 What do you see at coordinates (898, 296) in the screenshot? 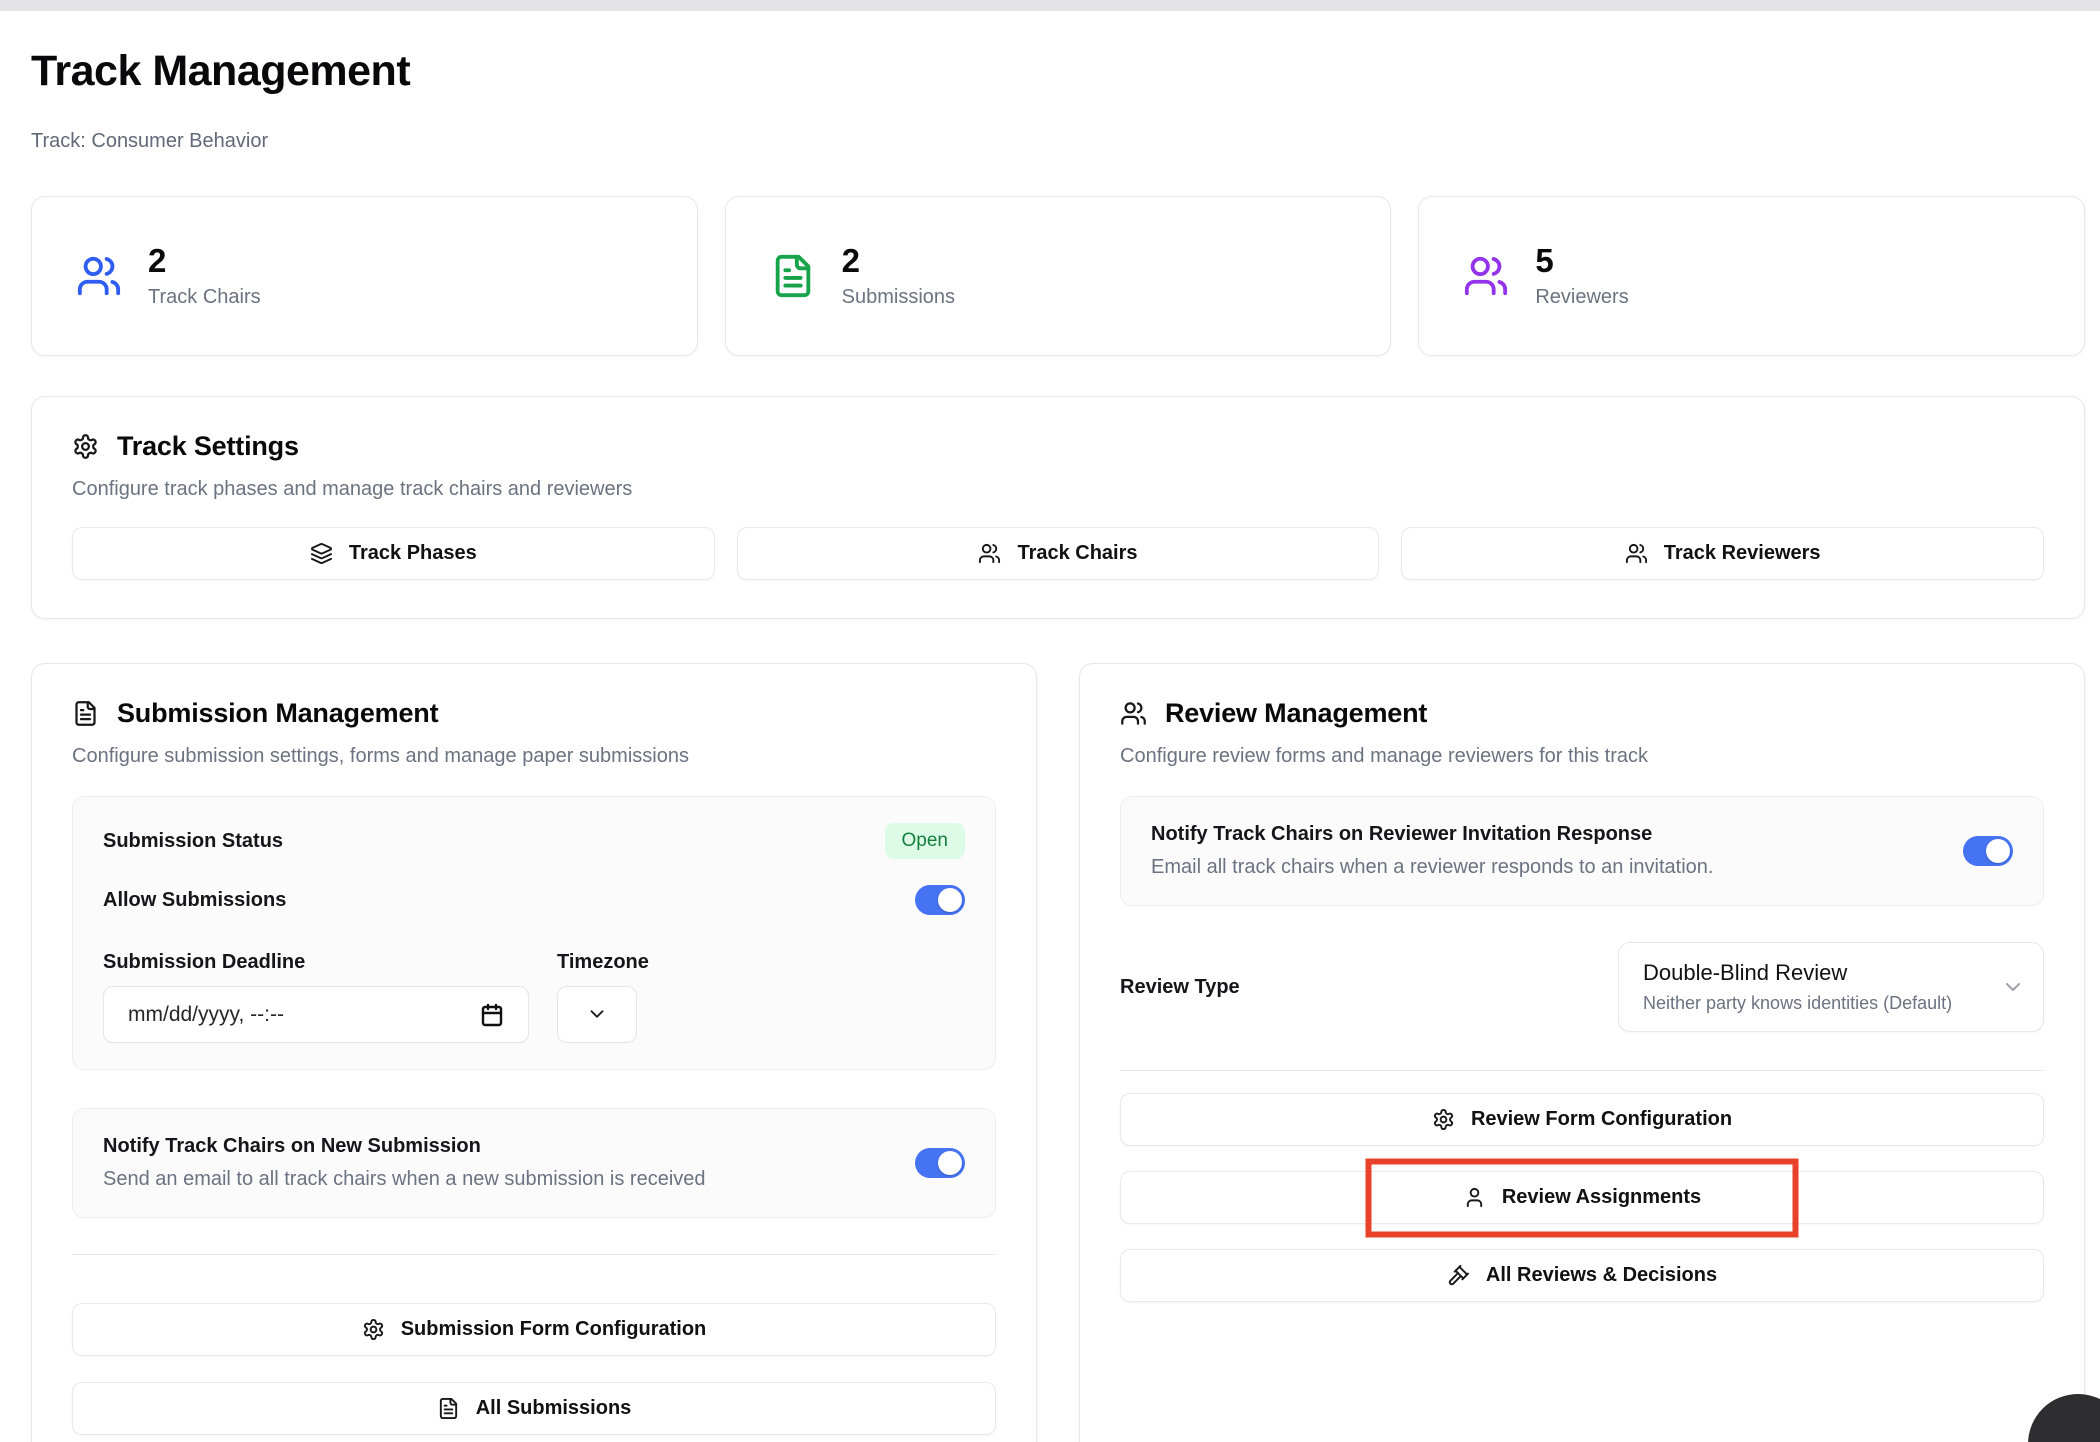
I see `stat-label: Submissions` at bounding box center [898, 296].